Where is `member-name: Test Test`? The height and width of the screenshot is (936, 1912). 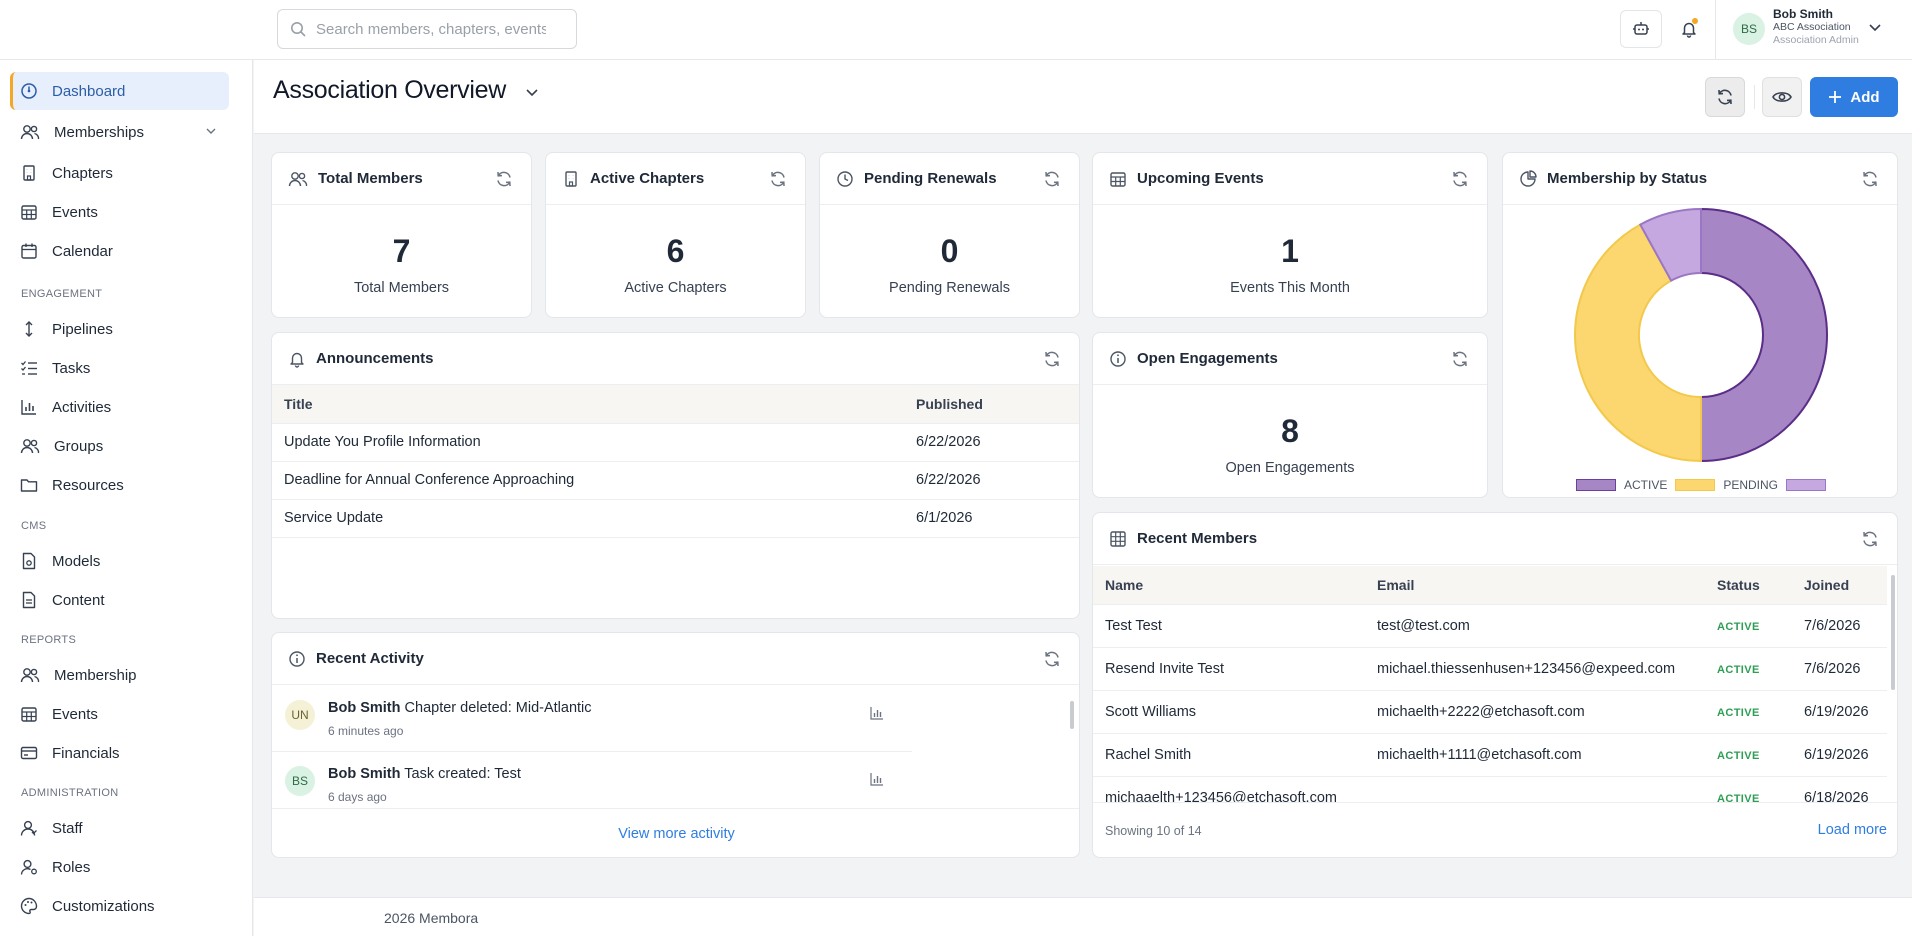
member-name: Test Test is located at coordinates (1229, 626).